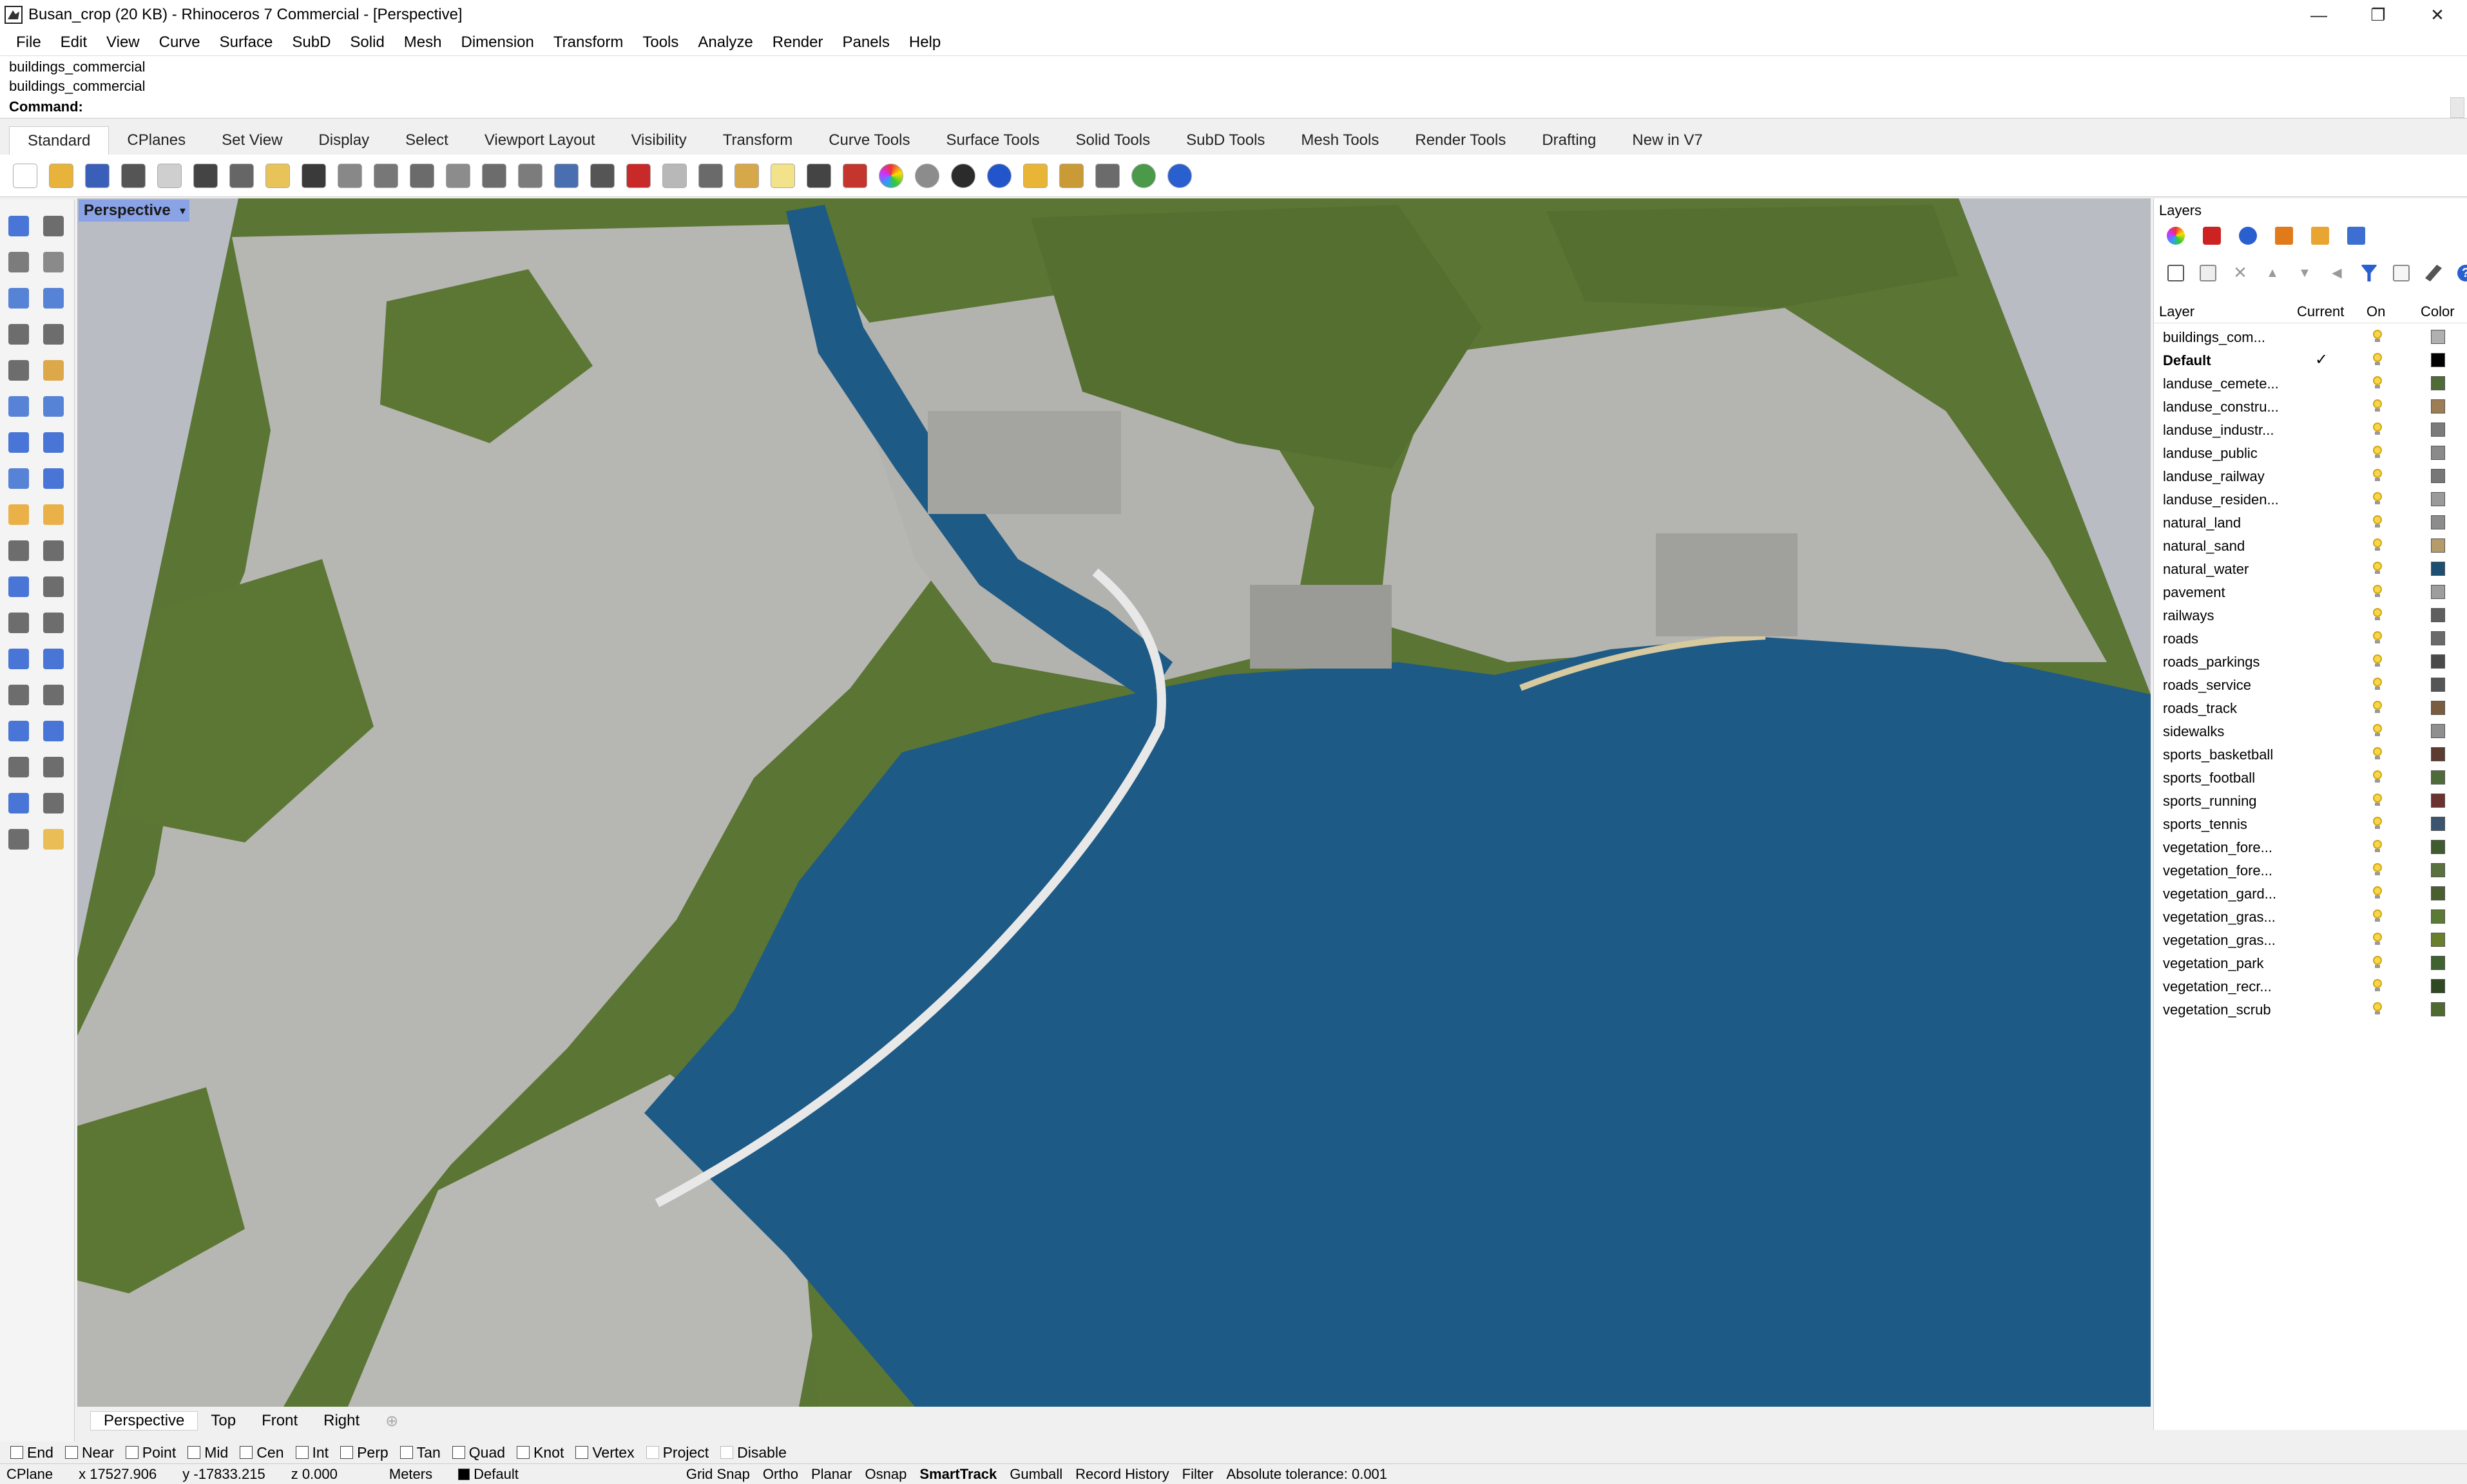 The height and width of the screenshot is (1484, 2467). Describe the element at coordinates (747, 176) in the screenshot. I see `select-filter-icon` at that location.